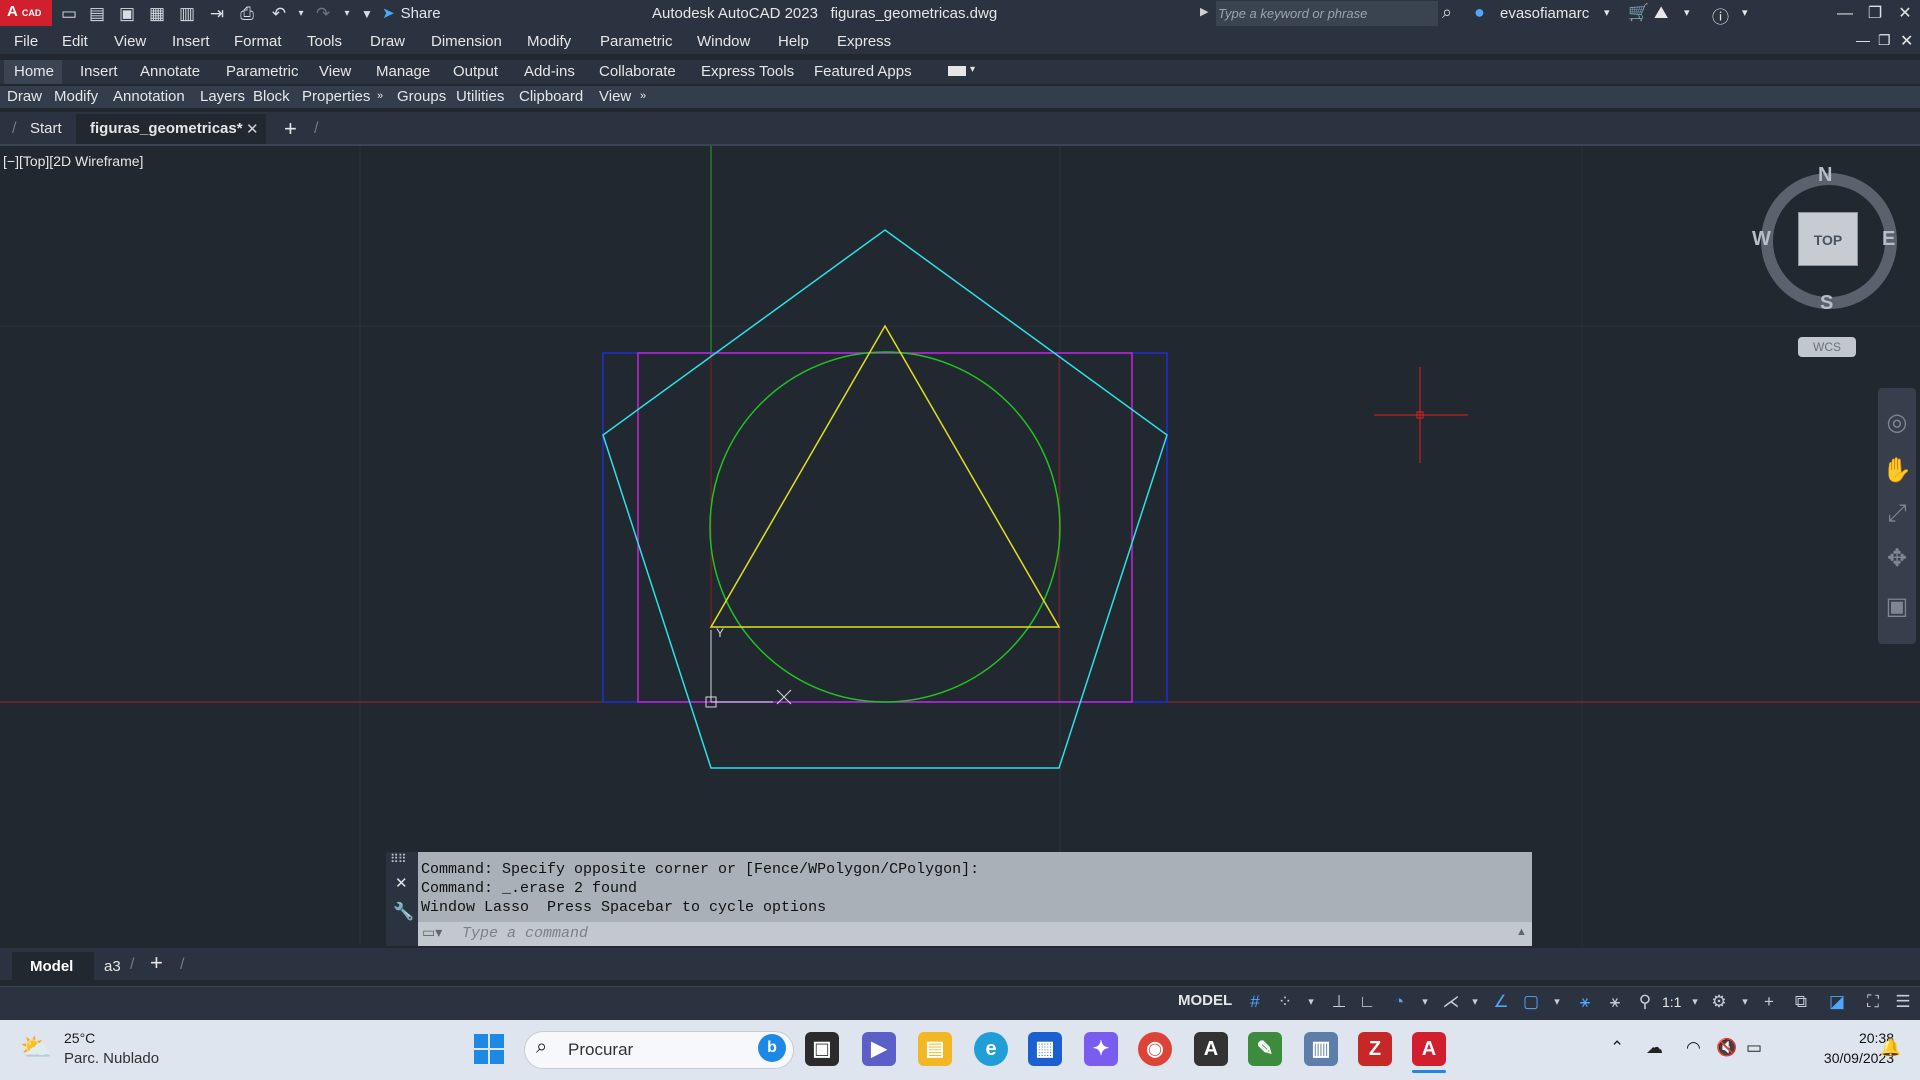  Describe the element at coordinates (1447, 12) in the screenshot. I see `search-icon: ⌕` at that location.